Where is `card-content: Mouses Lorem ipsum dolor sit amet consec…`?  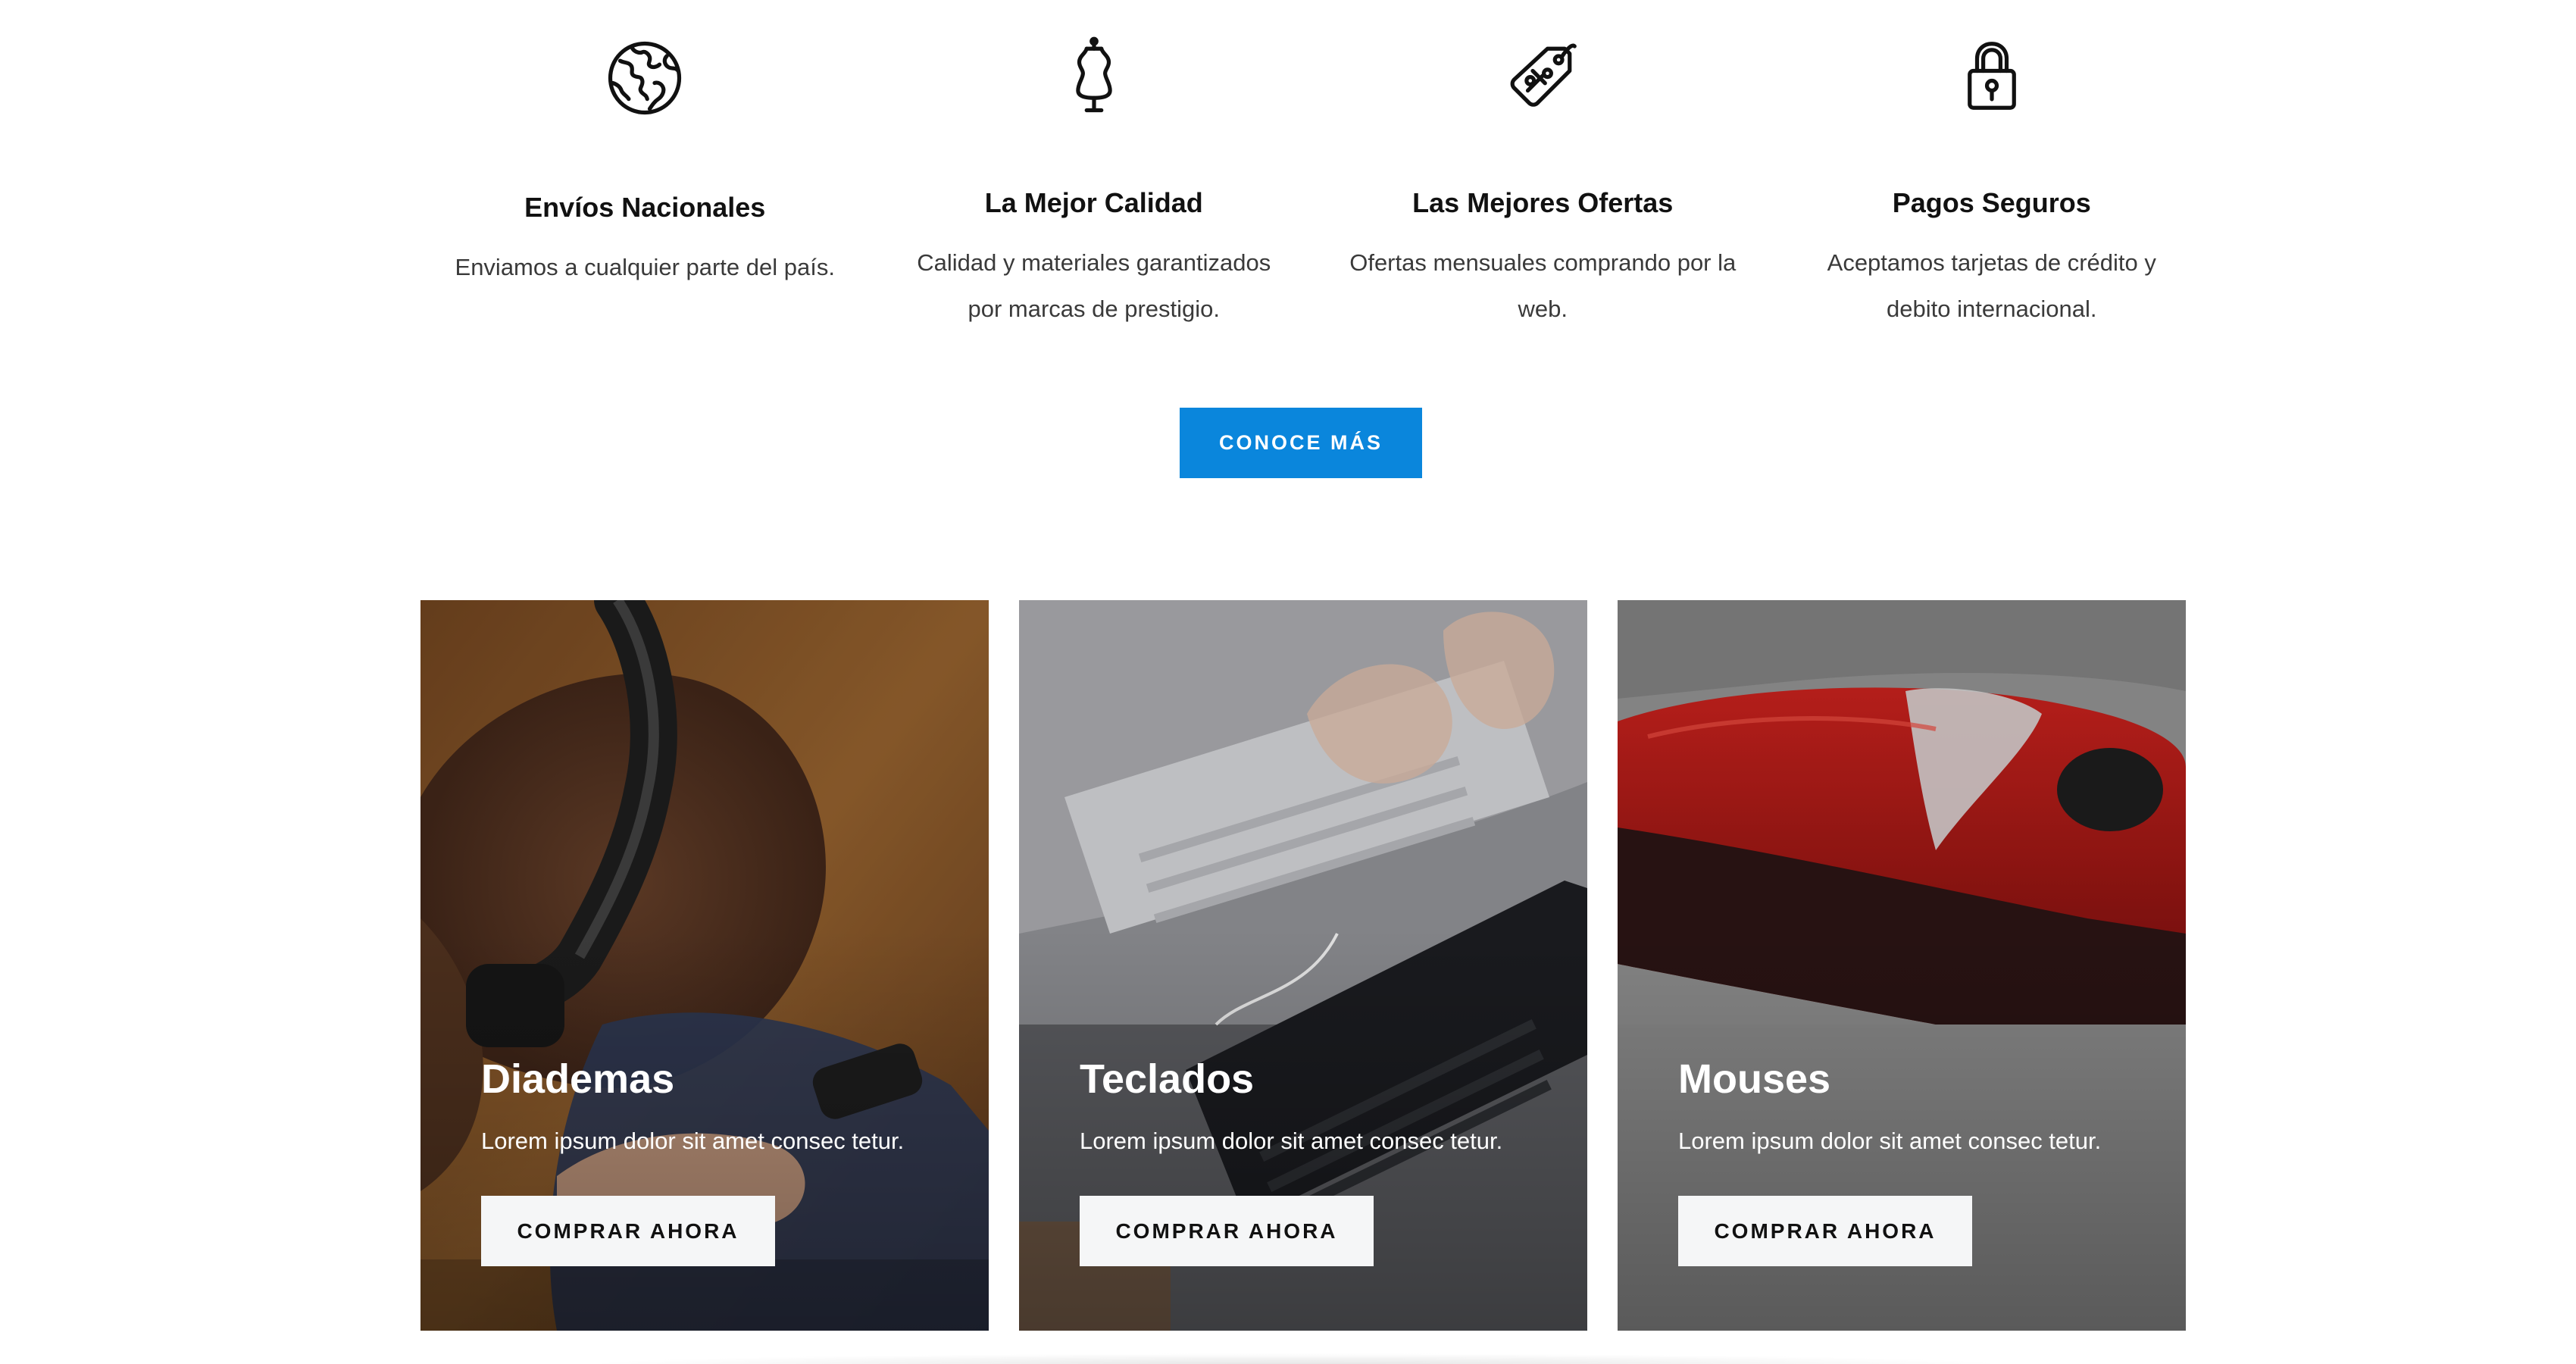 card-content: Mouses Lorem ipsum dolor sit amet consec… is located at coordinates (1920, 1160).